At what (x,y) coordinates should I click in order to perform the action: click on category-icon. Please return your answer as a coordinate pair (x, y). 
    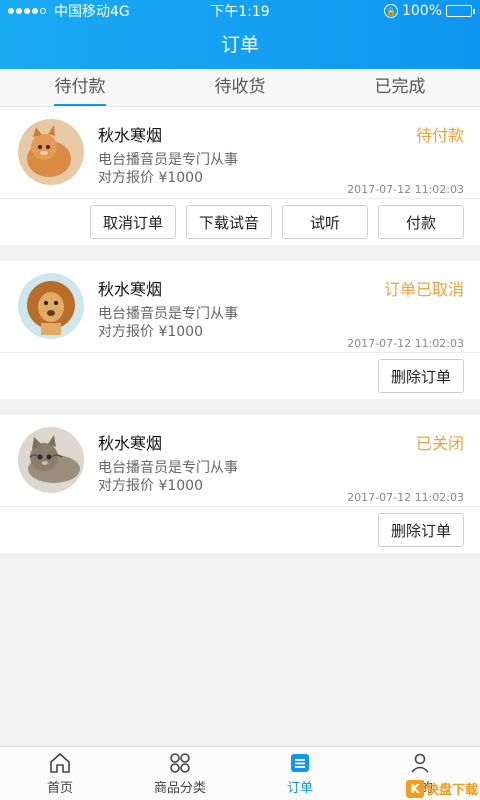
    Looking at the image, I should click on (180, 763).